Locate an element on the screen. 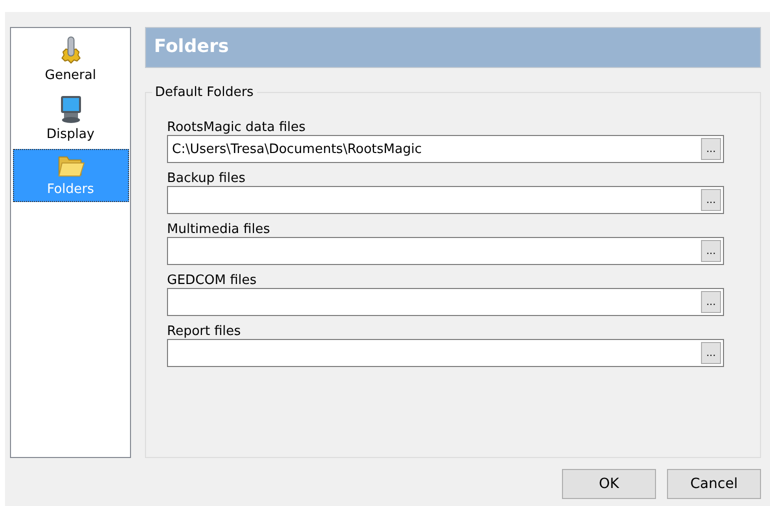 The width and height of the screenshot is (770, 506). field-label: RootsMagic data files is located at coordinates (236, 128).